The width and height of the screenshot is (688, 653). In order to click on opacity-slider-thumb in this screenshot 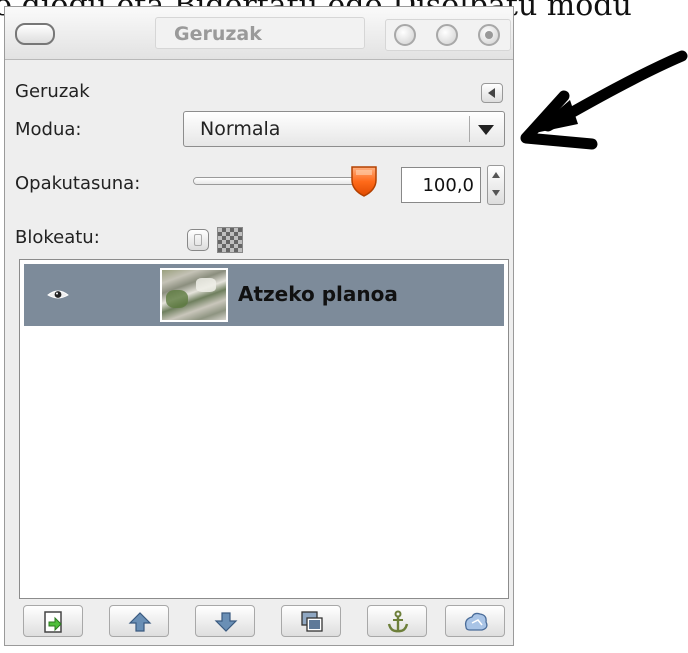, I will do `click(364, 181)`.